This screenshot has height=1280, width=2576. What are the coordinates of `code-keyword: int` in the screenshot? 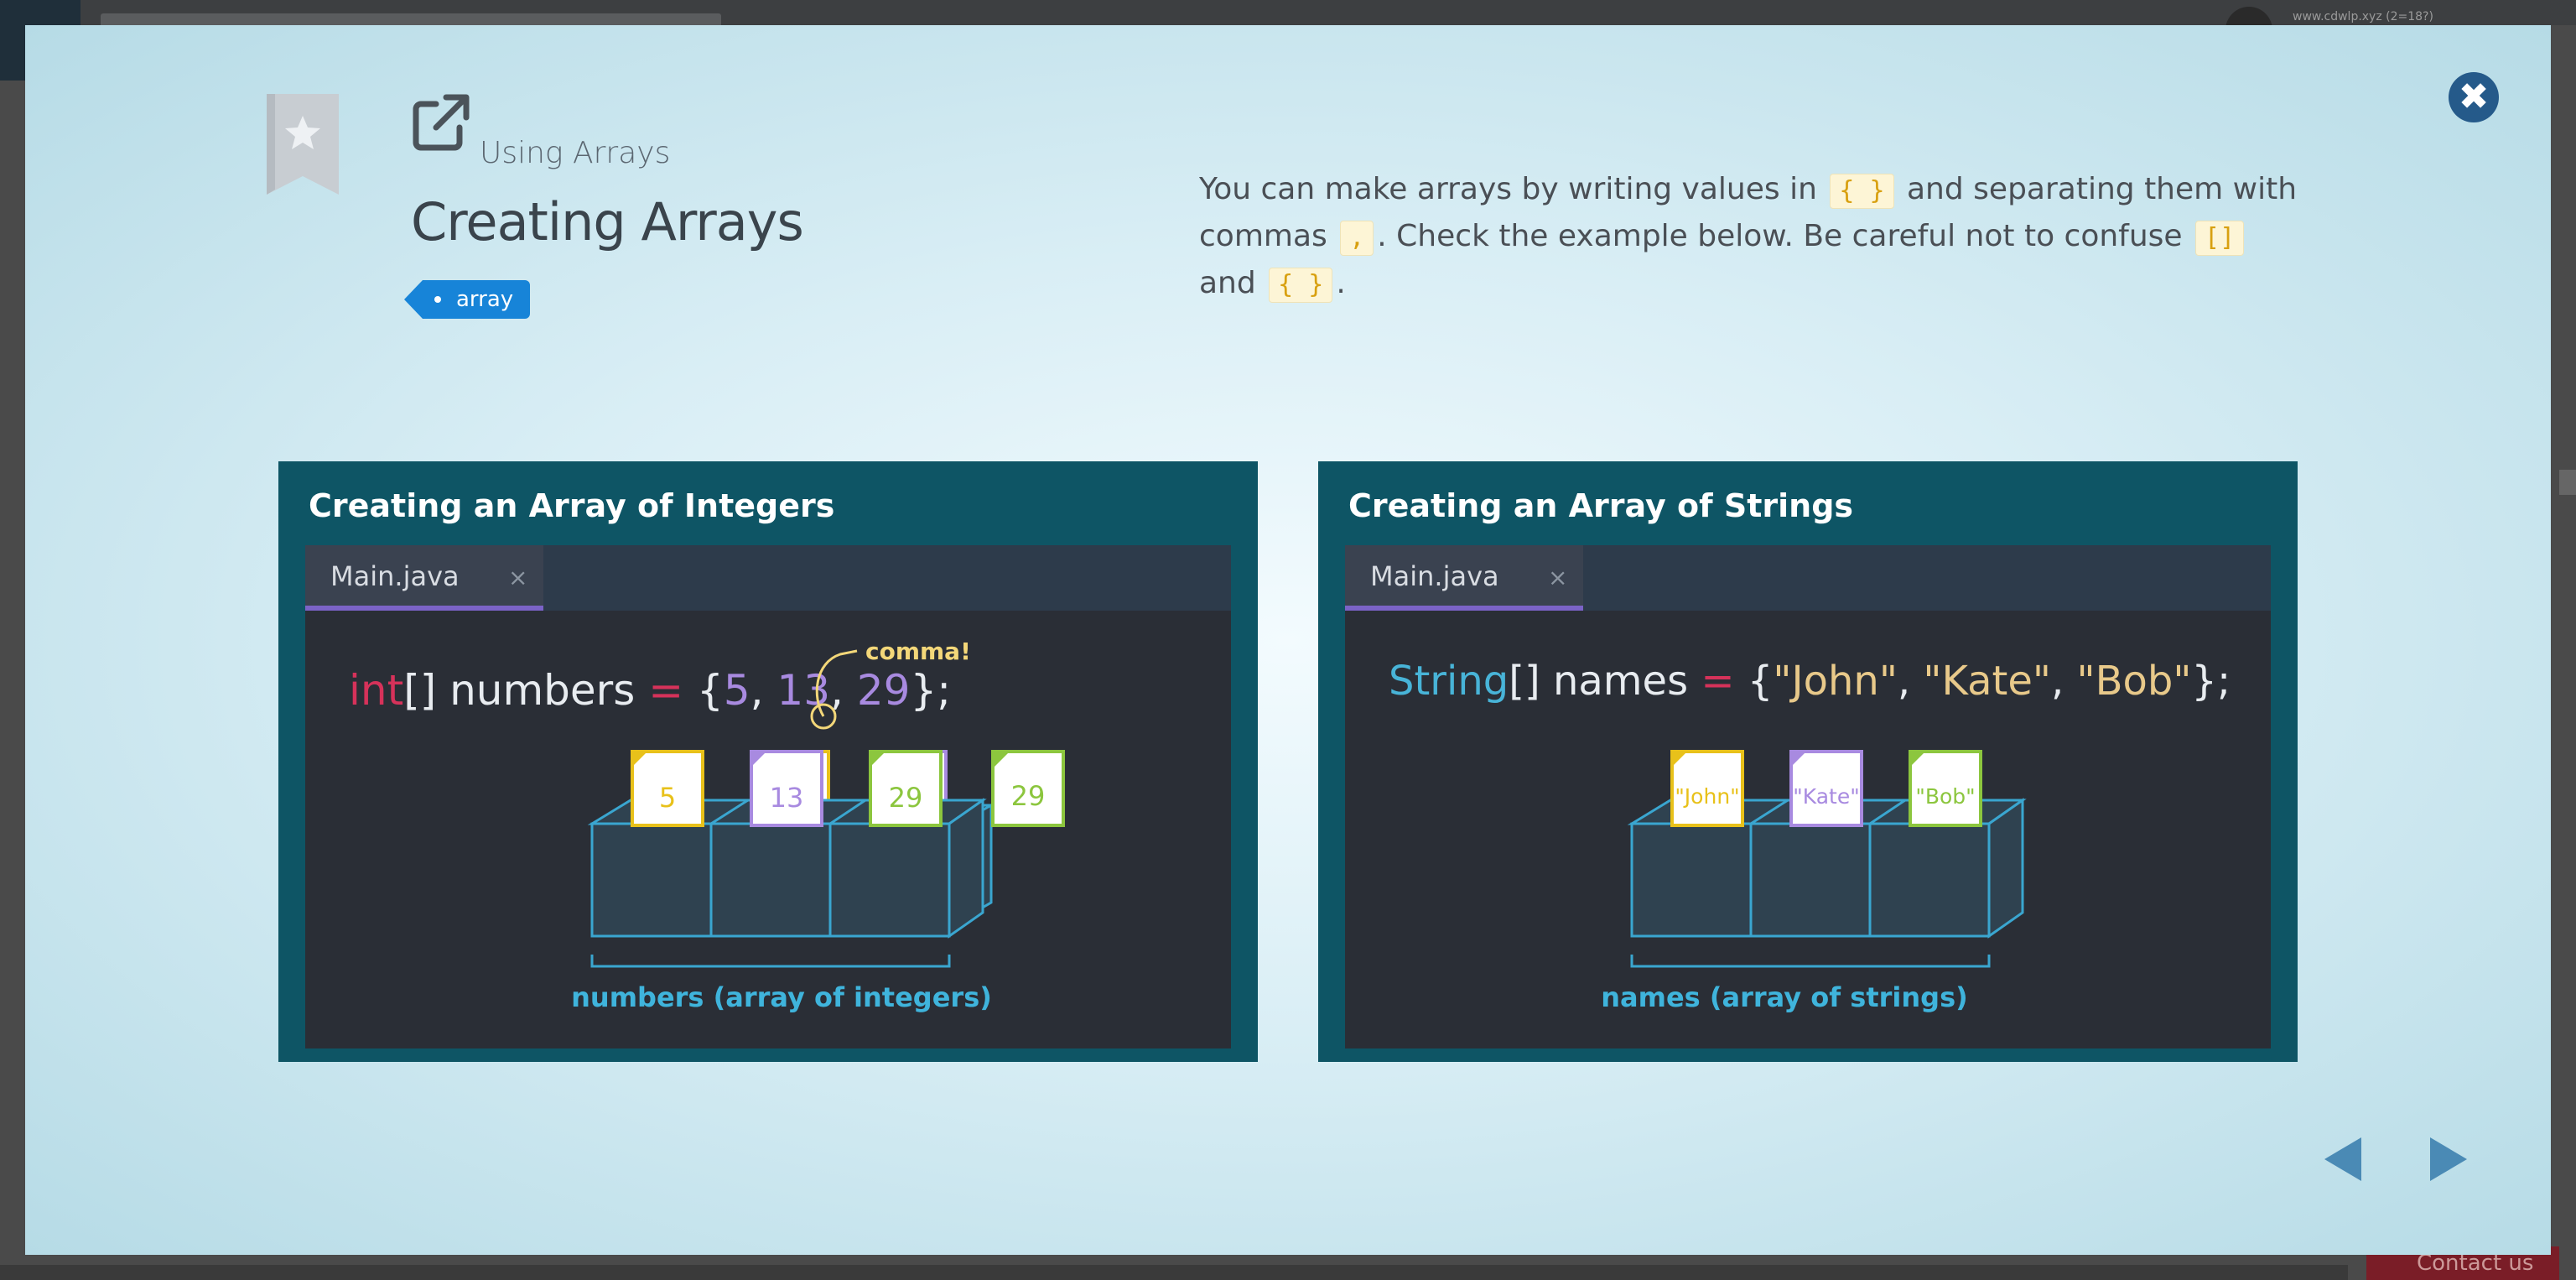 It's located at (376, 690).